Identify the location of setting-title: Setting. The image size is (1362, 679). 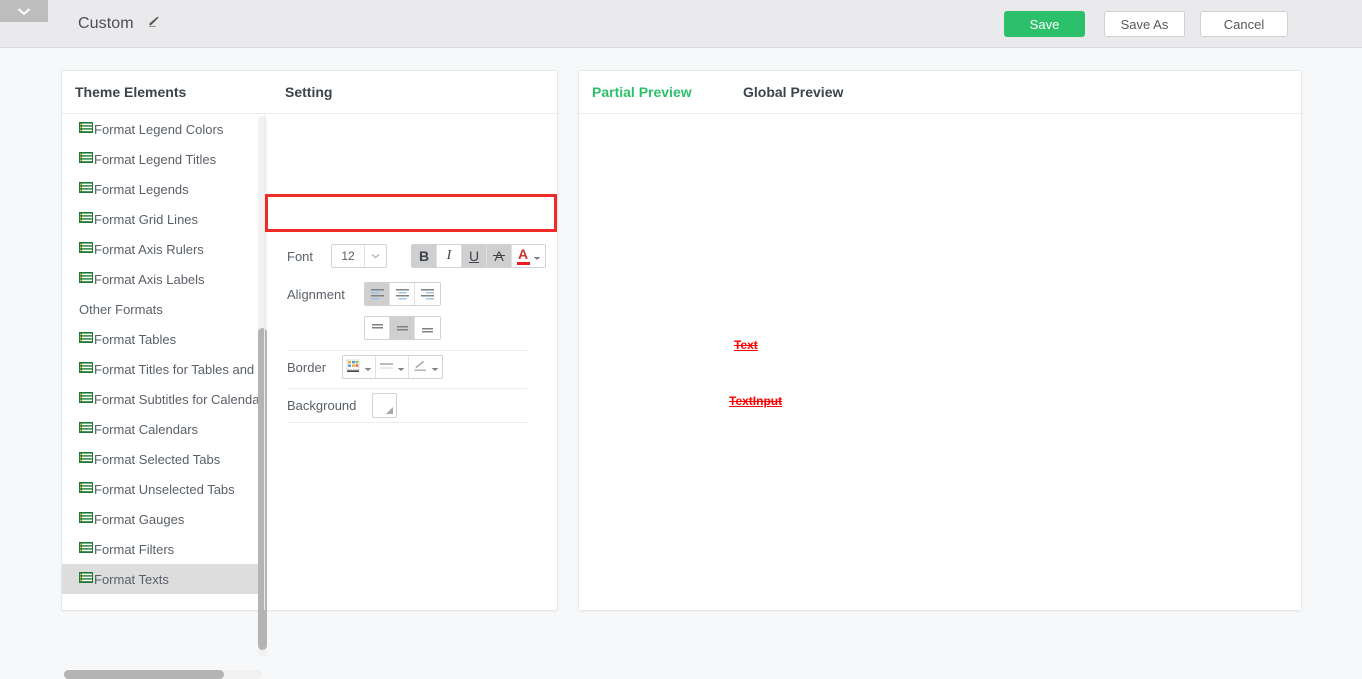
(309, 92).